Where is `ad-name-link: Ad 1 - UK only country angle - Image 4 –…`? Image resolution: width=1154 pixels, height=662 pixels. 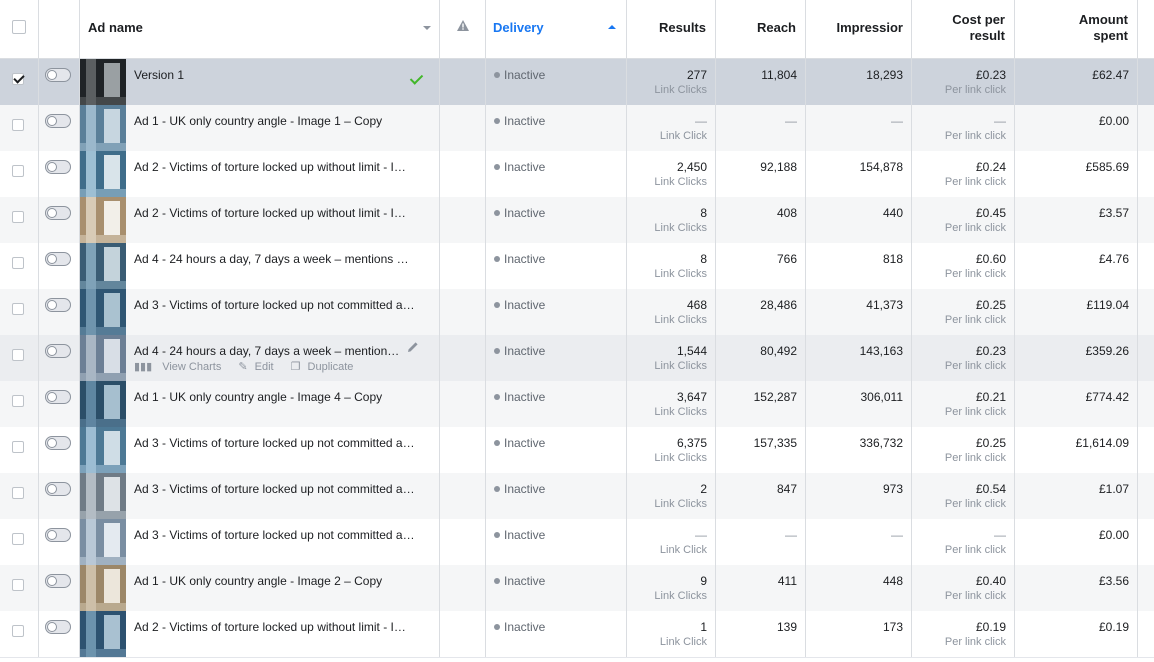 ad-name-link: Ad 1 - UK only country angle - Image 4 –… is located at coordinates (275, 397).